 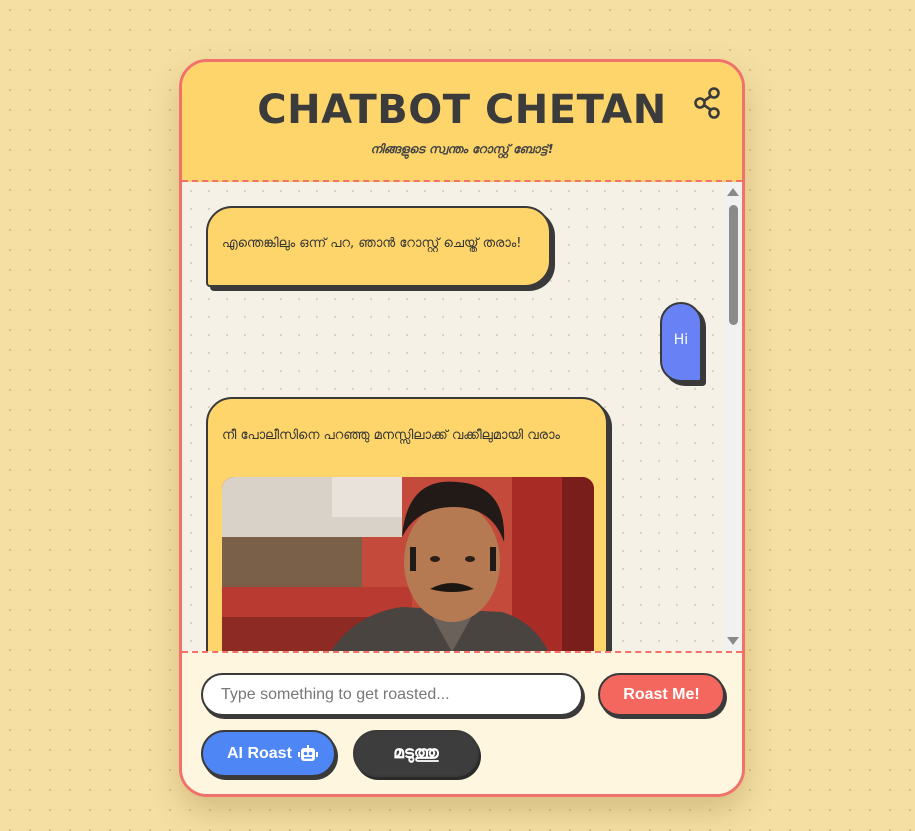 I want to click on robot-icon, so click(x=308, y=753).